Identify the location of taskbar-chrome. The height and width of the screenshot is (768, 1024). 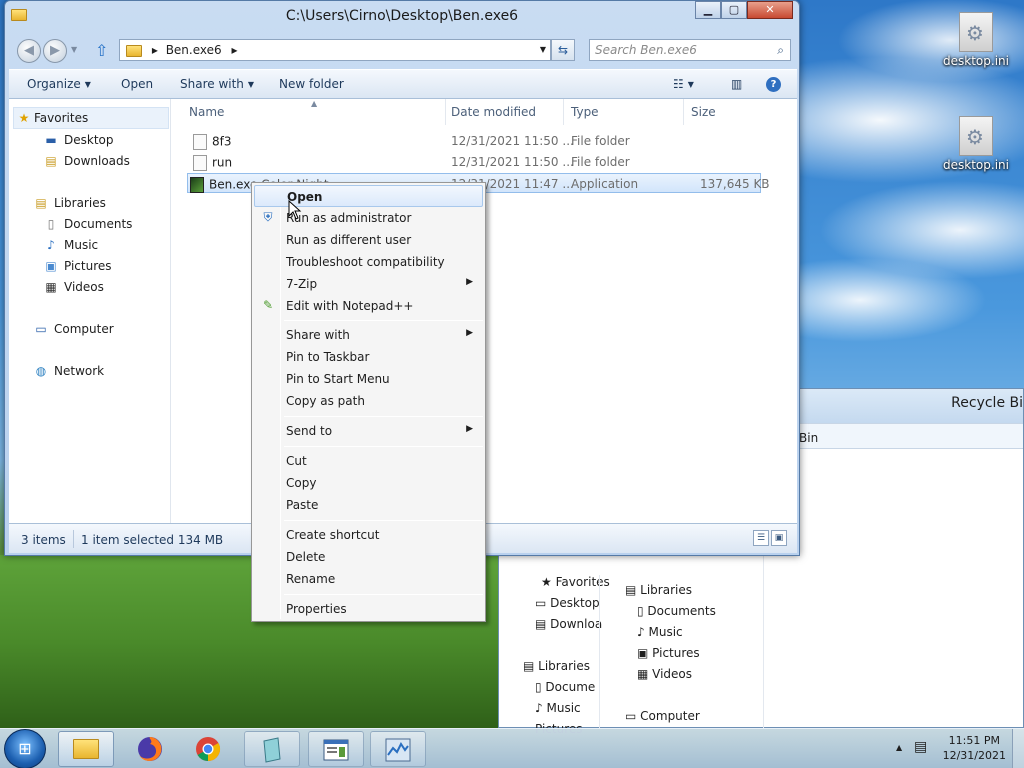
(208, 749).